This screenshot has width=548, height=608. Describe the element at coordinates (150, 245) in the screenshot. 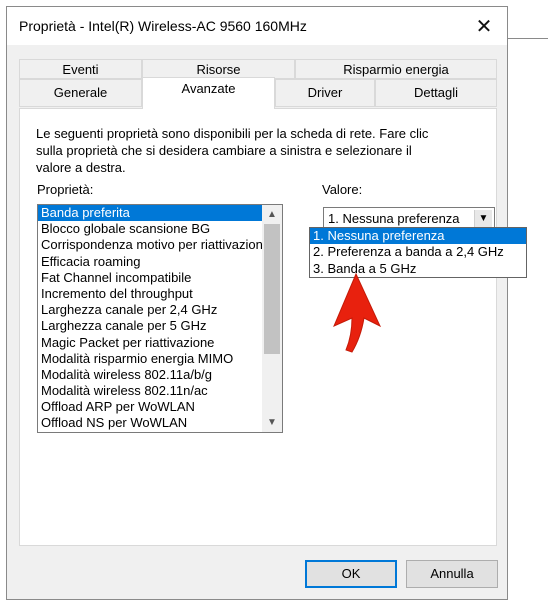

I see `list-item: Corrispondenza motivo per riattivazione` at that location.